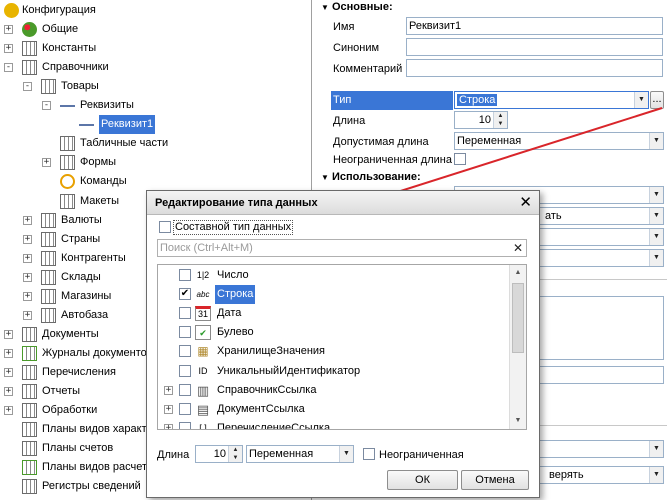 The image size is (667, 500). I want to click on type-list-item: 31 Дата, so click(333, 313).